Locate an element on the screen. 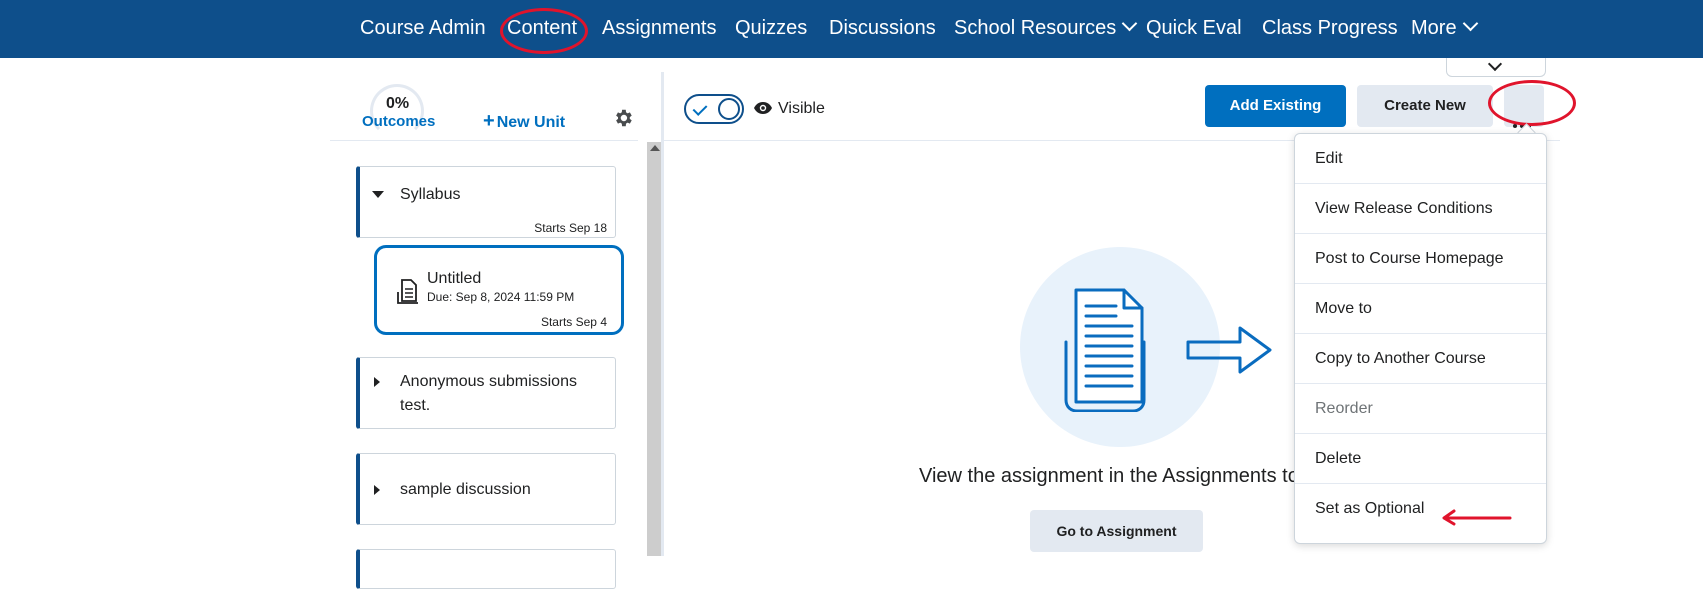 The image size is (1703, 589). unit-card-partial is located at coordinates (486, 569).